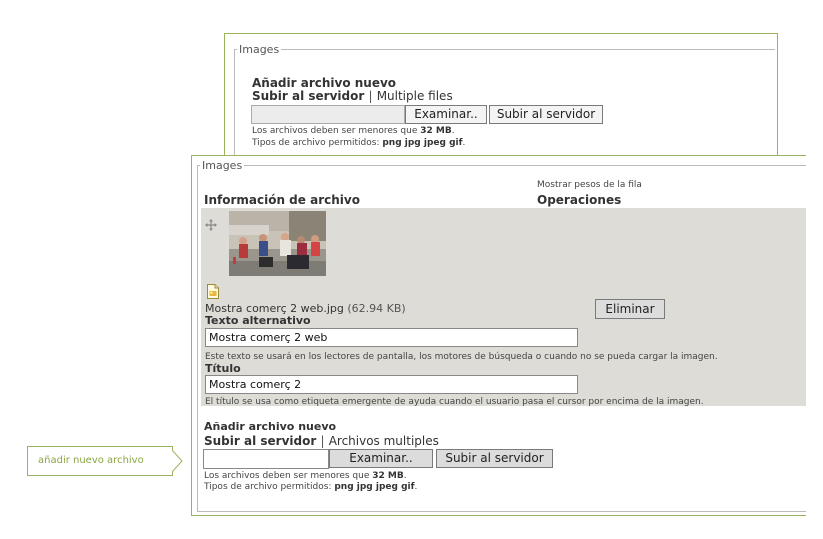 The height and width of the screenshot is (539, 823). I want to click on remove-button: Eliminar, so click(630, 309).